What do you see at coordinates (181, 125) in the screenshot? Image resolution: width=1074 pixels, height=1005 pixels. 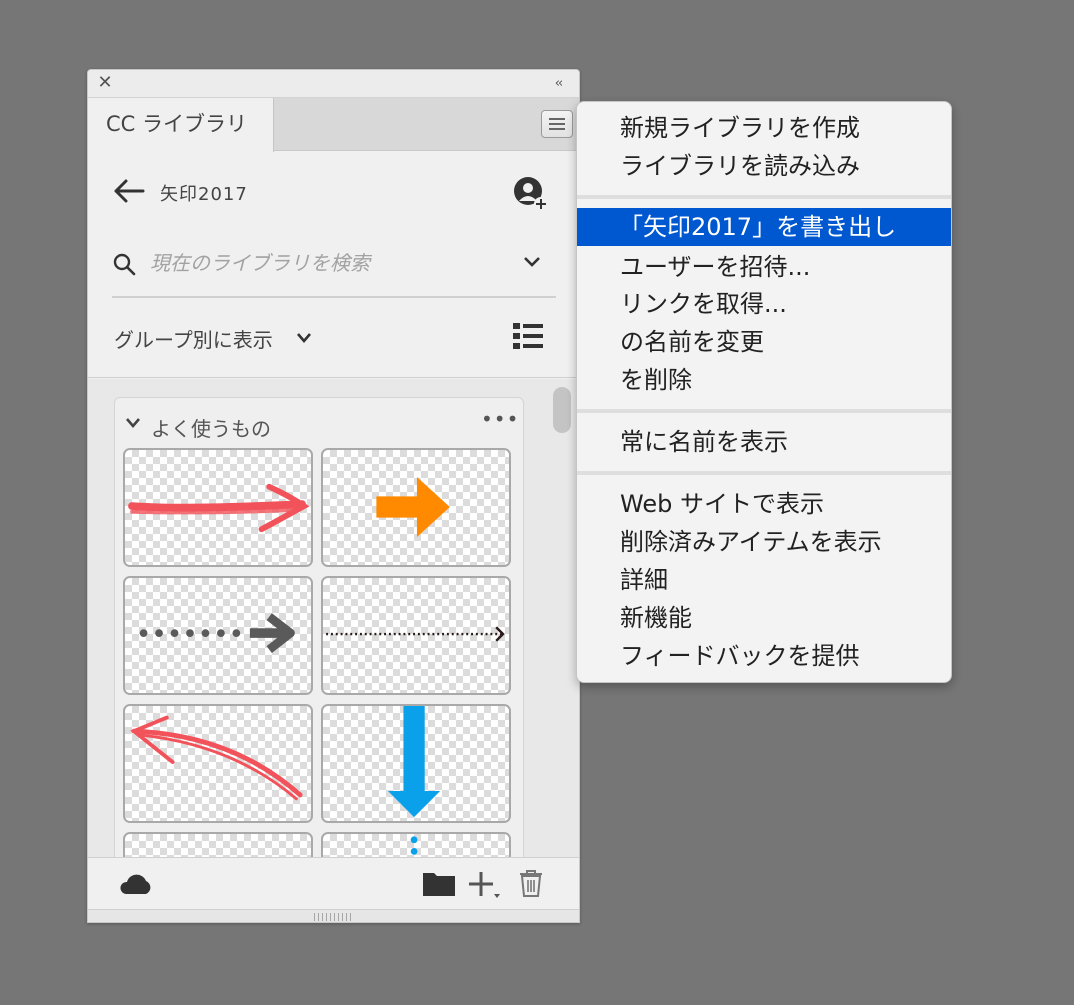 I see `tab-cc-libraries: CC ライブラリ` at bounding box center [181, 125].